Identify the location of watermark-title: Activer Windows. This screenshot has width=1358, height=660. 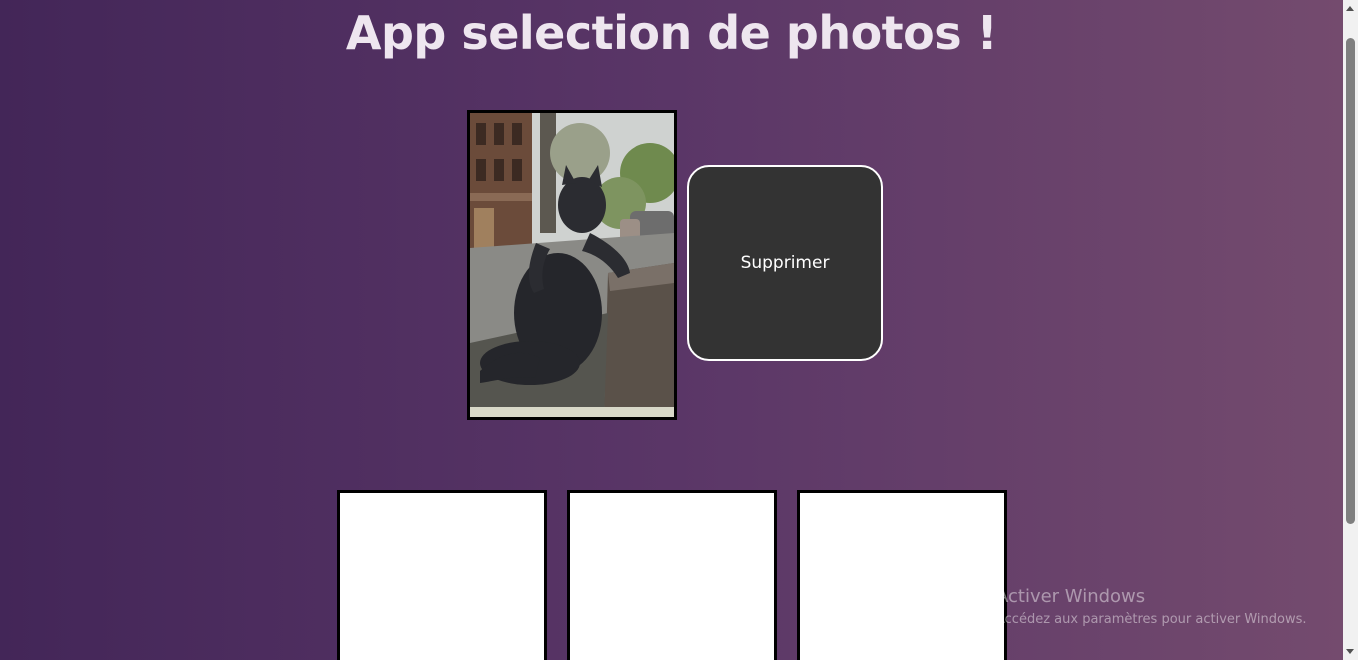
(1071, 596).